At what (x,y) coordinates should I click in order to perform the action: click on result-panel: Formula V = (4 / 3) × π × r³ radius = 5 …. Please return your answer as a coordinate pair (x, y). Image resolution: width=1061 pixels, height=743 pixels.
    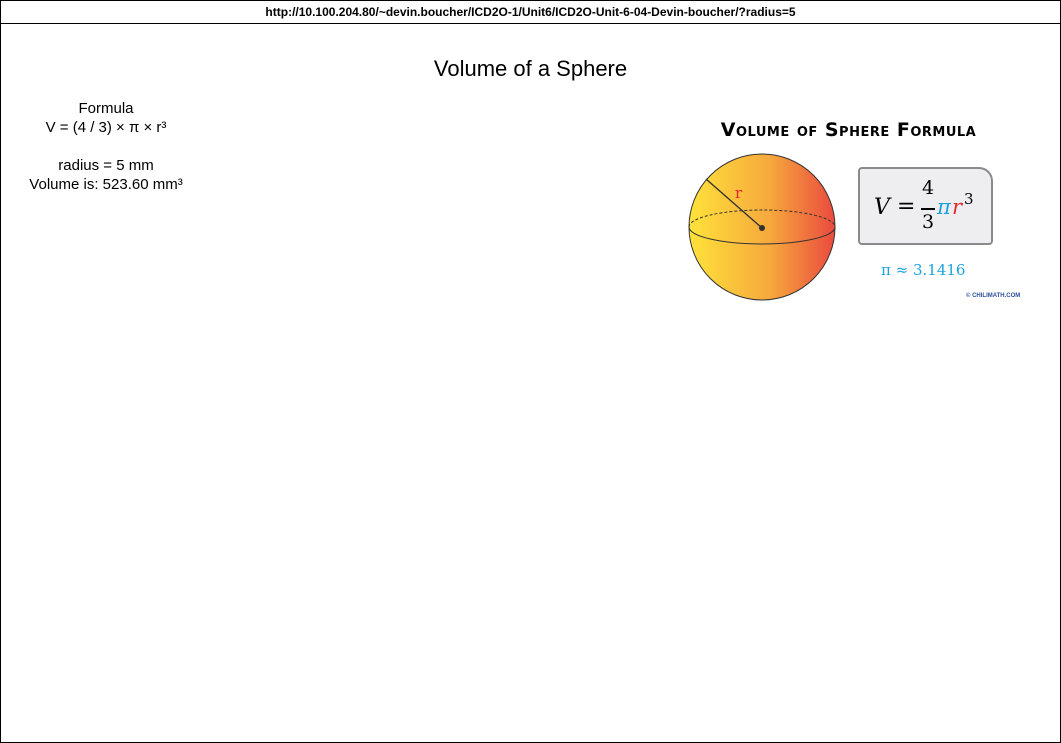
    Looking at the image, I should click on (106, 146).